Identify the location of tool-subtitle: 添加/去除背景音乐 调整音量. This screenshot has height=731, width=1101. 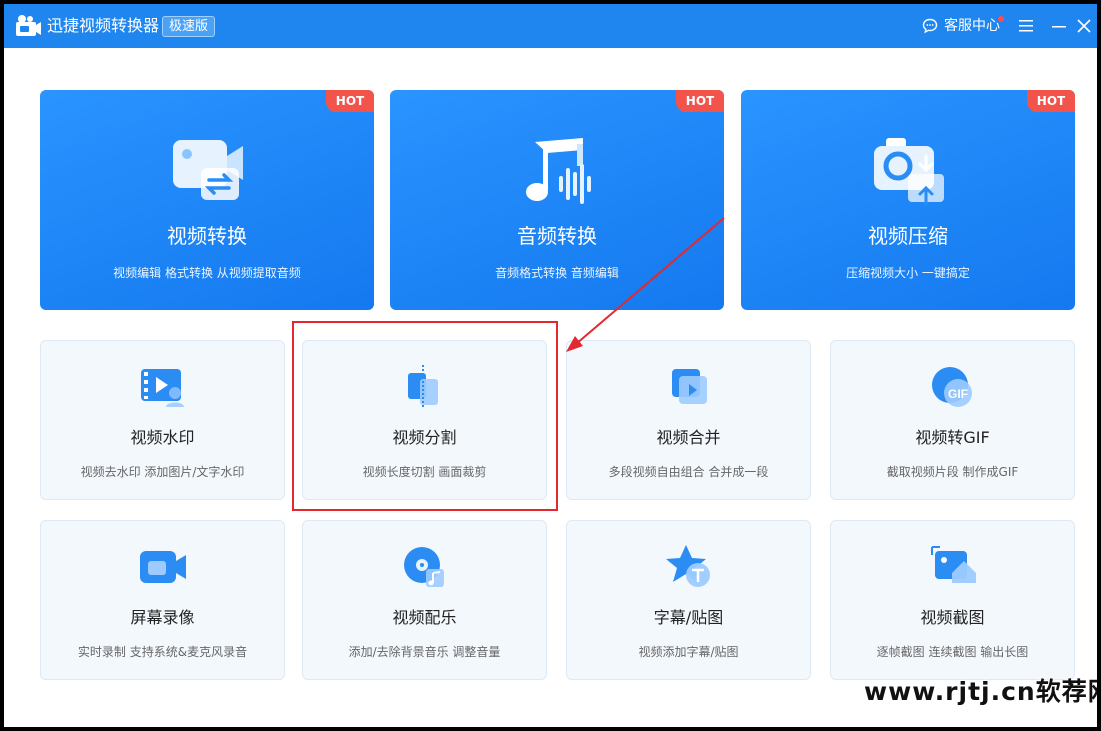
(424, 652).